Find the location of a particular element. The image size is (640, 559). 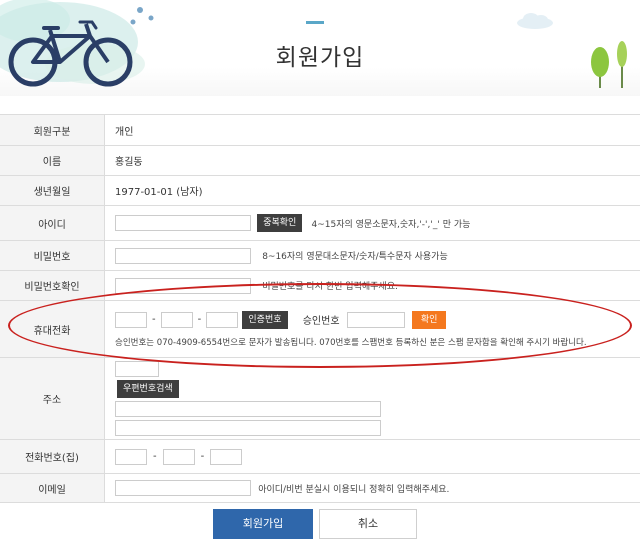

mobile-sep-1: - is located at coordinates (154, 319).